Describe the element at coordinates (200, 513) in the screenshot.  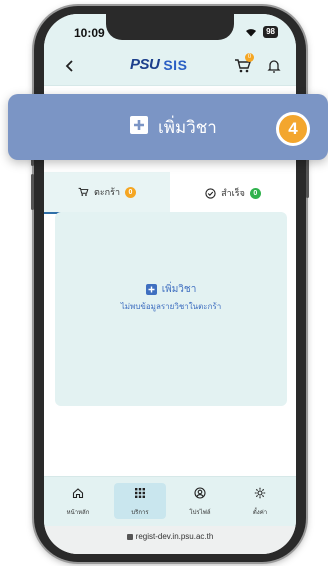
I see `nav-label-profile: โปรไฟล์` at that location.